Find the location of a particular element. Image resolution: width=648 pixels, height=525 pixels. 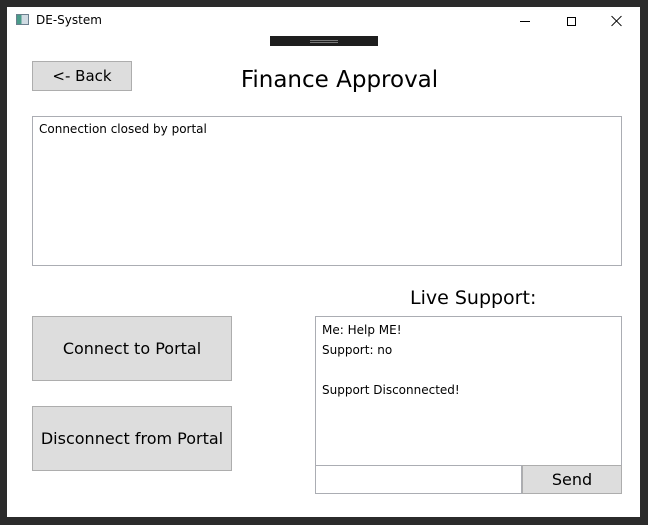

disconnect-portal-button: Disconnect from Portal is located at coordinates (132, 438).